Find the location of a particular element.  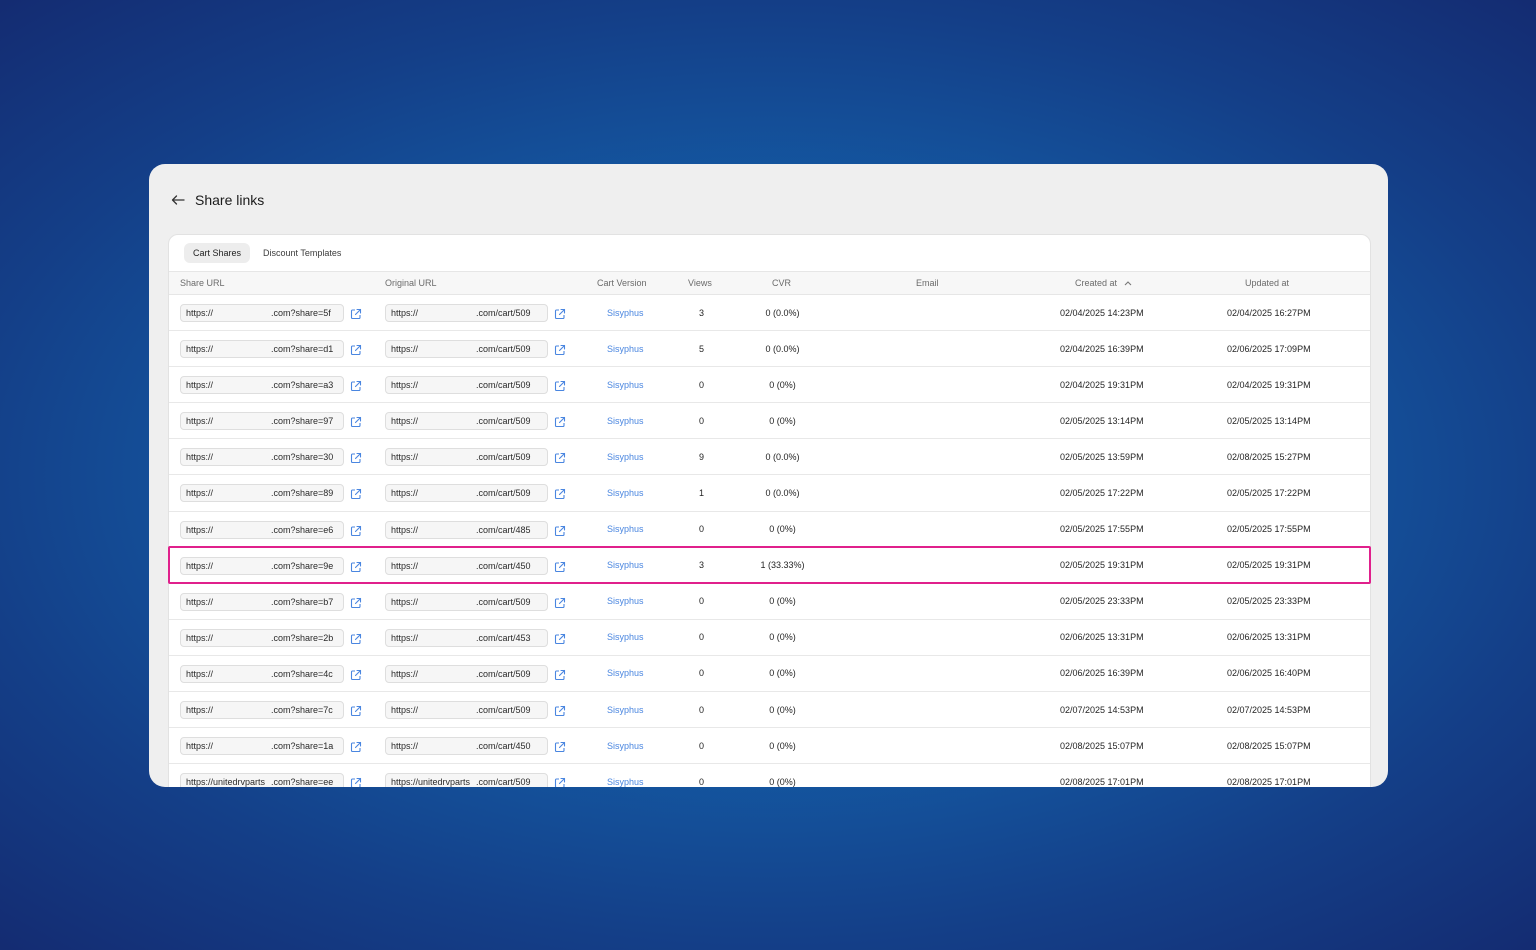

share-url-field: https:// .com?share=1a is located at coordinates (262, 746).